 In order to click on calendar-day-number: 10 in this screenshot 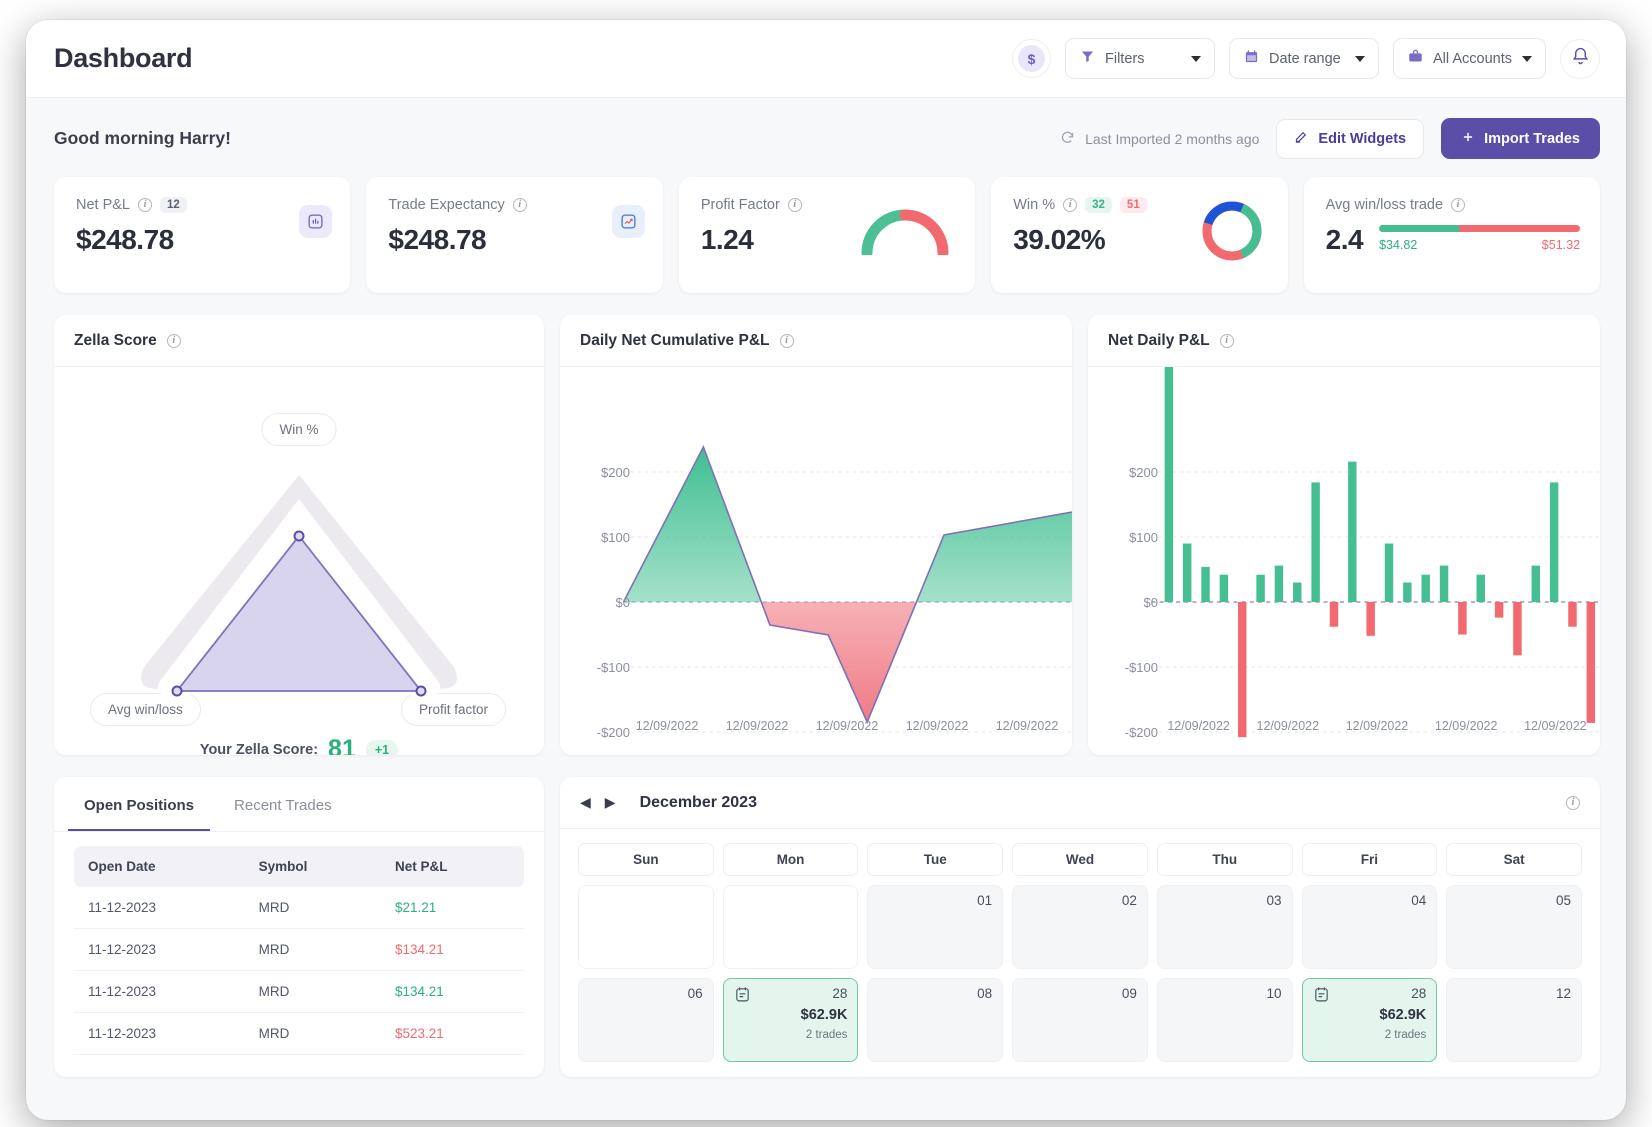, I will do `click(1274, 993)`.